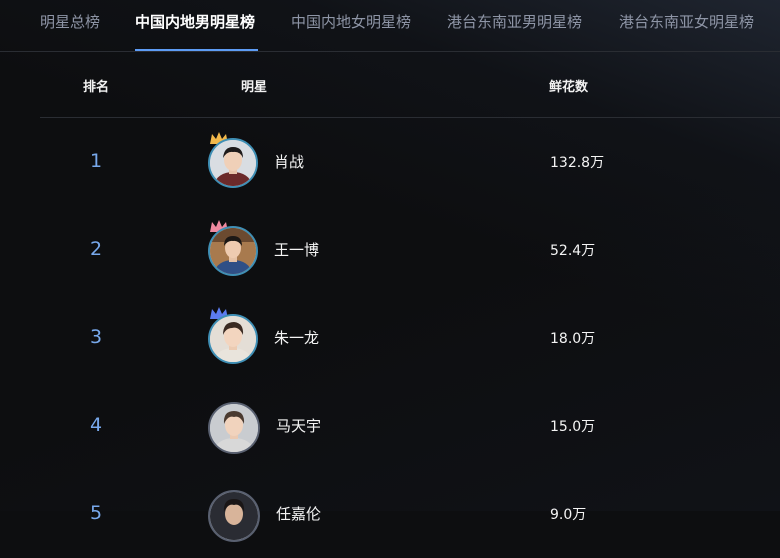  What do you see at coordinates (686, 21) in the screenshot?
I see `tab-hk-tw-sea-female: 港台东南亚女明星榜` at bounding box center [686, 21].